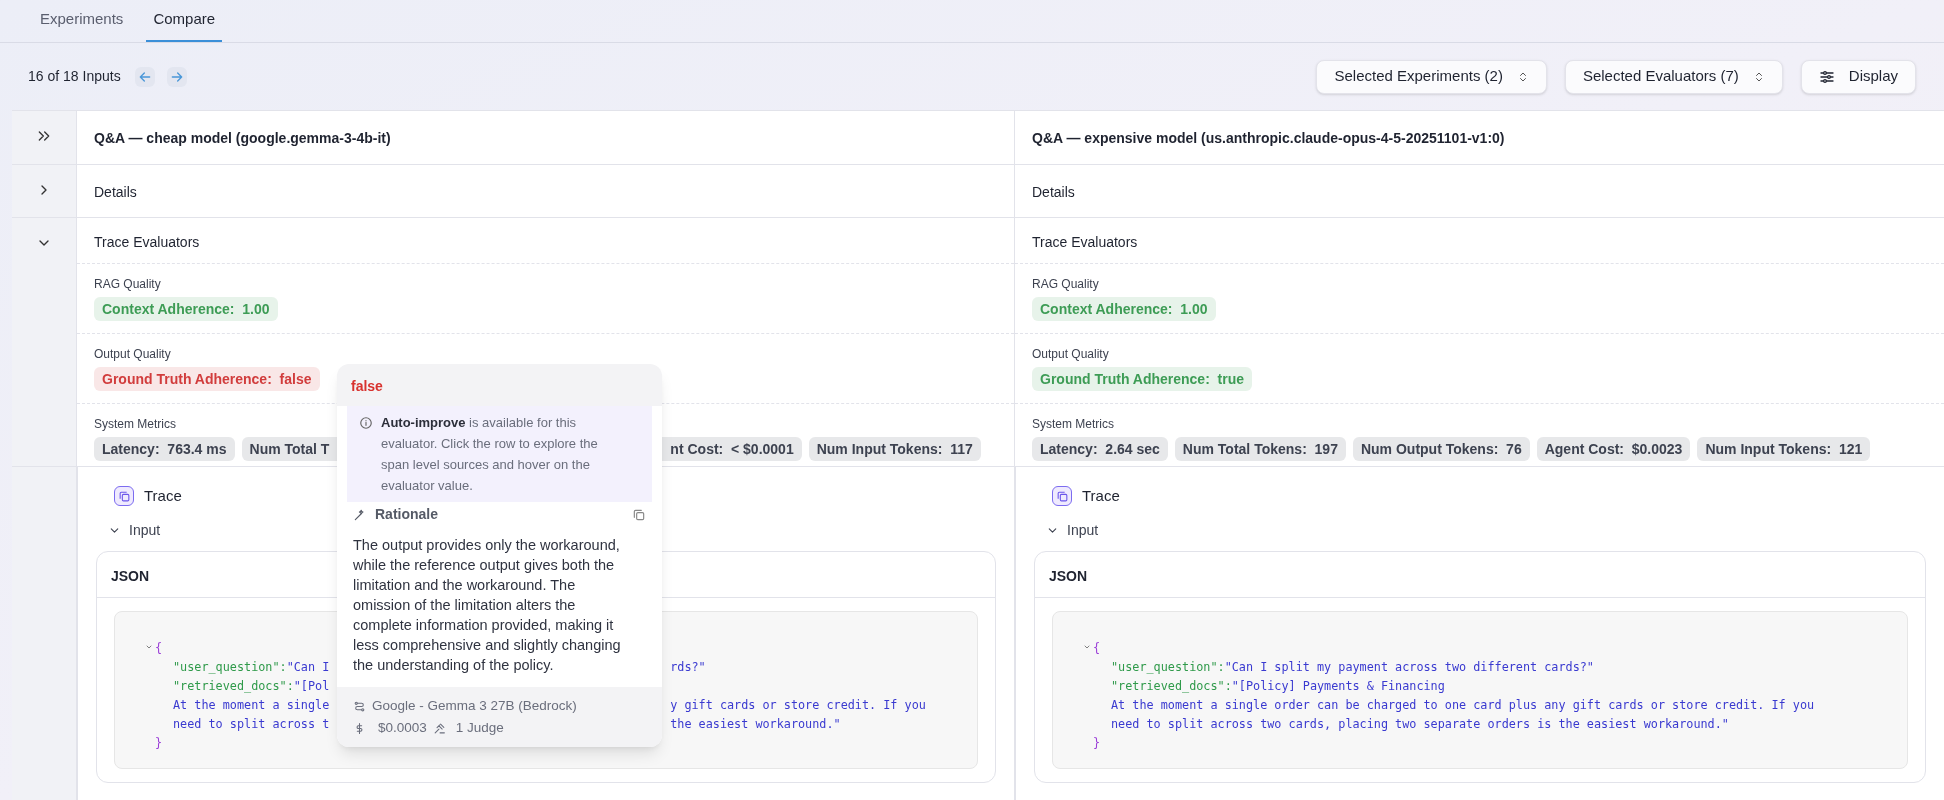 The height and width of the screenshot is (800, 1944). What do you see at coordinates (251, 705) in the screenshot?
I see `code-text: At the moment a single` at bounding box center [251, 705].